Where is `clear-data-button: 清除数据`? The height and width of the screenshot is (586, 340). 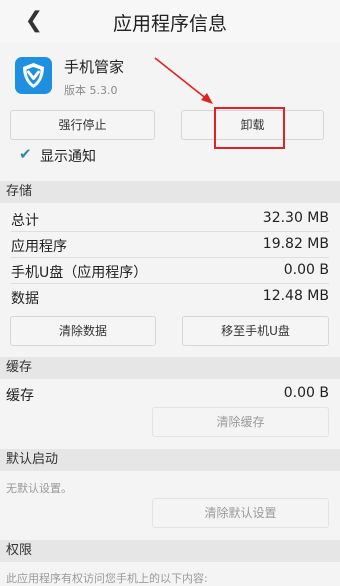
clear-data-button: 清除数据 is located at coordinates (83, 331).